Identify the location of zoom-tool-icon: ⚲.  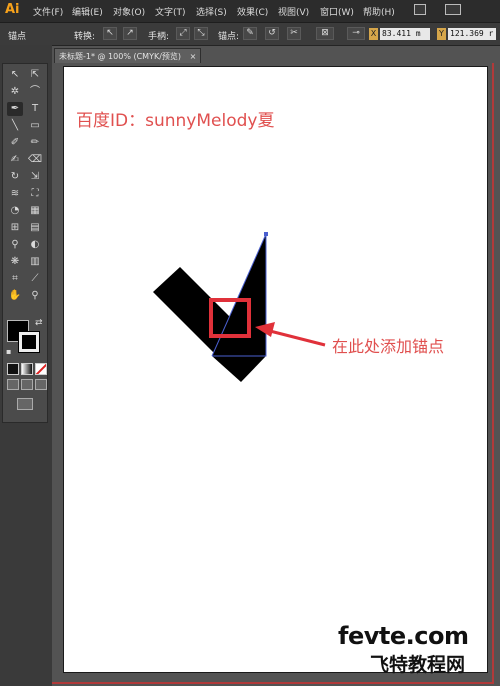
(35, 296).